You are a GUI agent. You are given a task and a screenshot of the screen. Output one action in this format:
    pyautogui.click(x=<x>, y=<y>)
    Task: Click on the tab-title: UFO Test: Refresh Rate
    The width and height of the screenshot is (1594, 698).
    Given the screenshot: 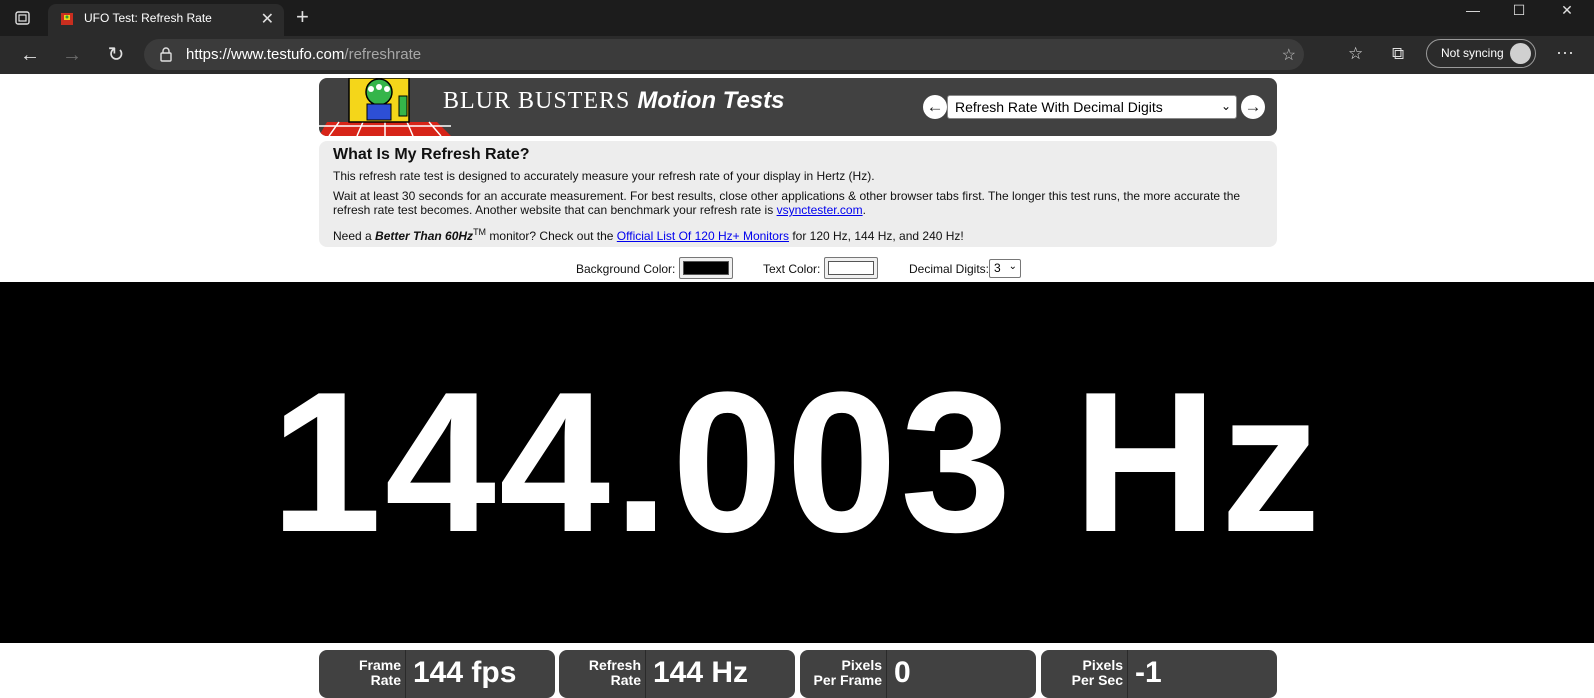 What is the action you would take?
    pyautogui.click(x=148, y=18)
    